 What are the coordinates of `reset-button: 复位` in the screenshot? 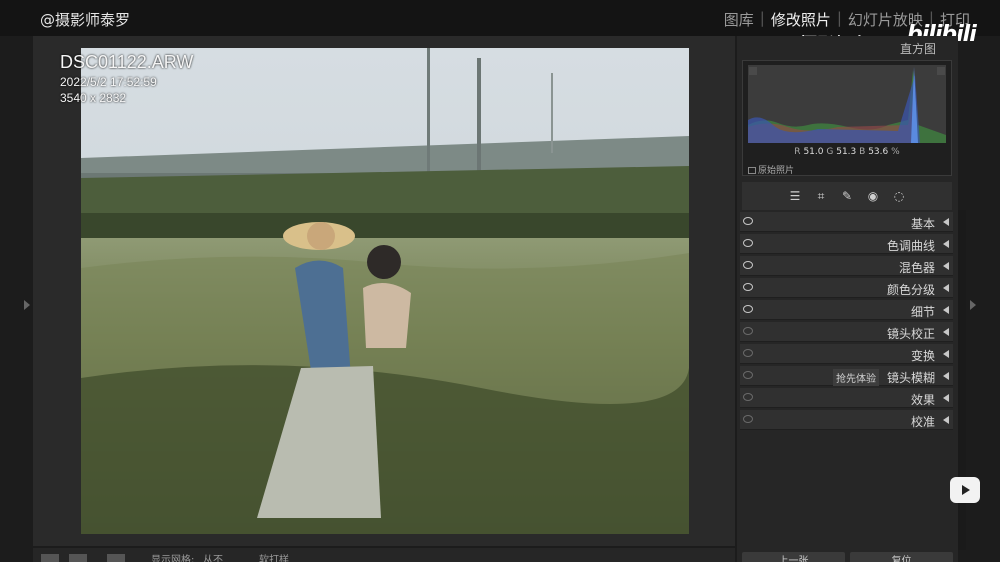 It's located at (901, 557).